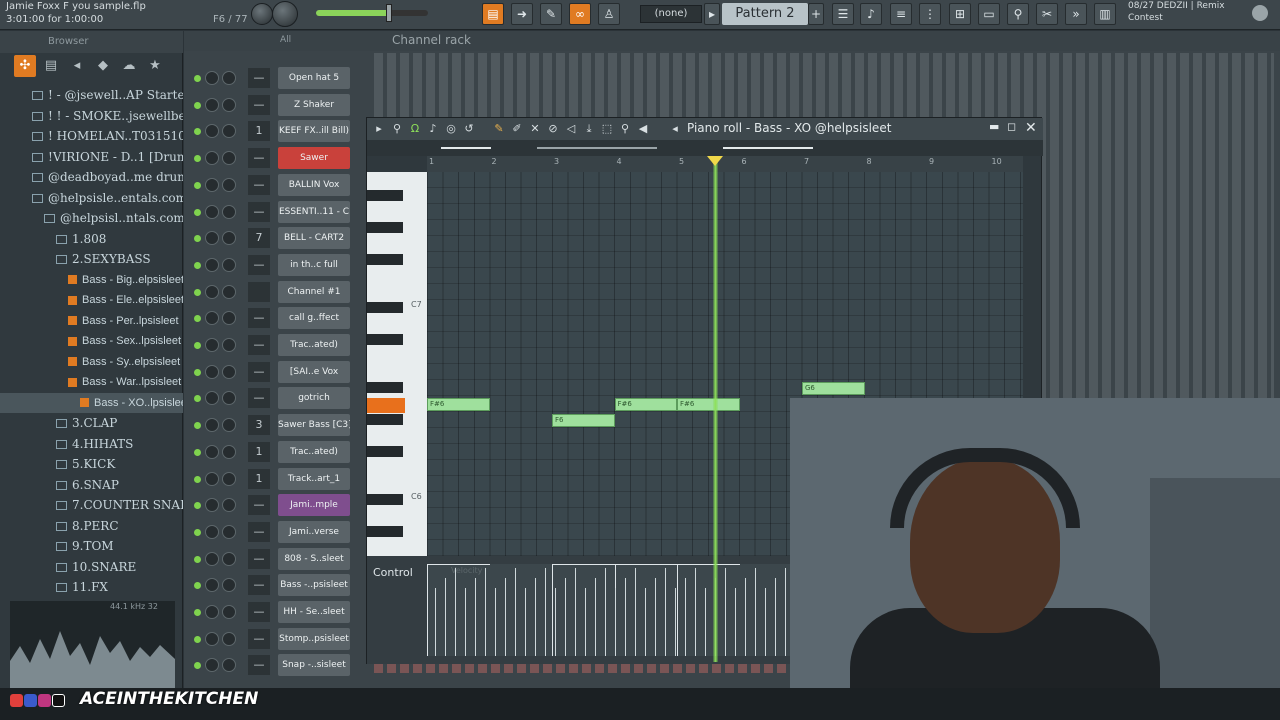 This screenshot has width=1280, height=720. I want to click on channel-mixer-track: 1, so click(259, 478).